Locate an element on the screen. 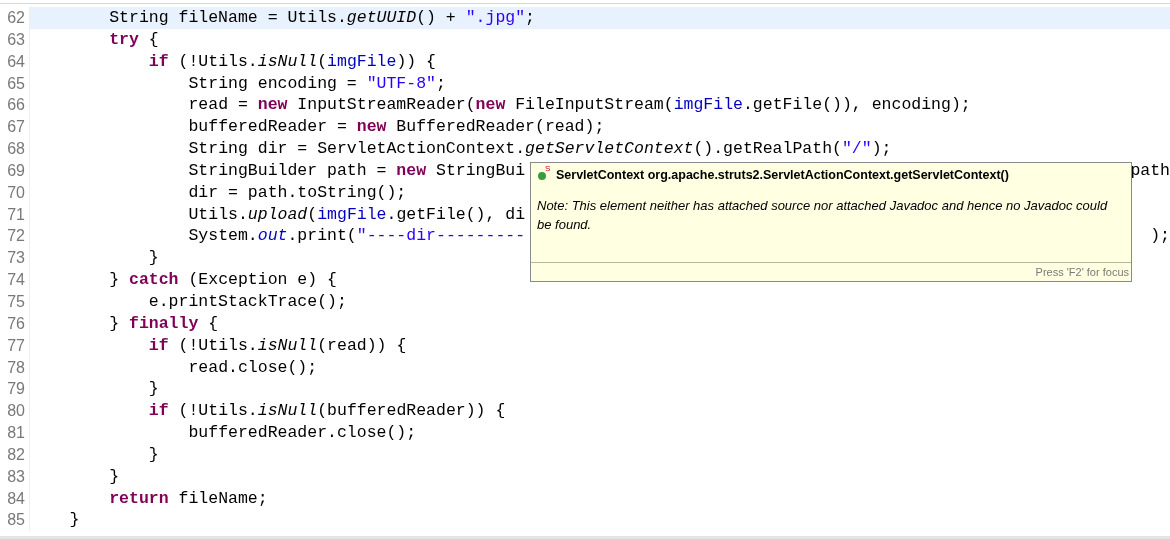 The width and height of the screenshot is (1170, 539). line-number: 80 is located at coordinates (16, 411).